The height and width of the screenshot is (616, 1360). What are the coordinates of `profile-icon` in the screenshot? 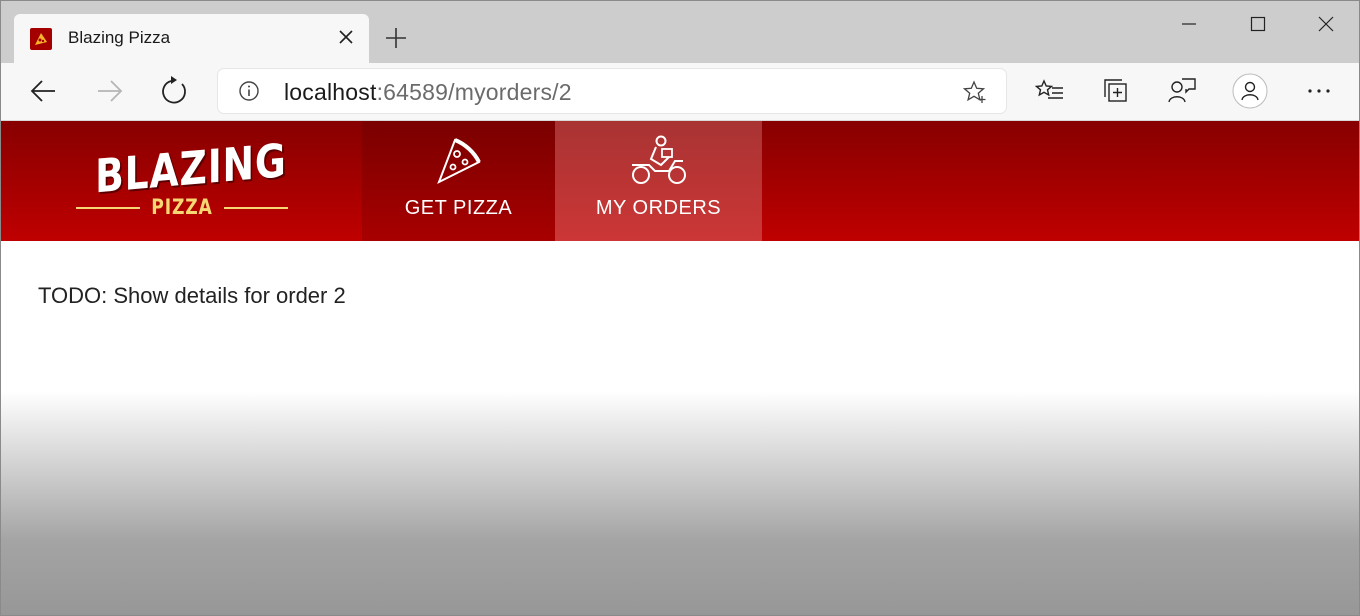 It's located at (1250, 91).